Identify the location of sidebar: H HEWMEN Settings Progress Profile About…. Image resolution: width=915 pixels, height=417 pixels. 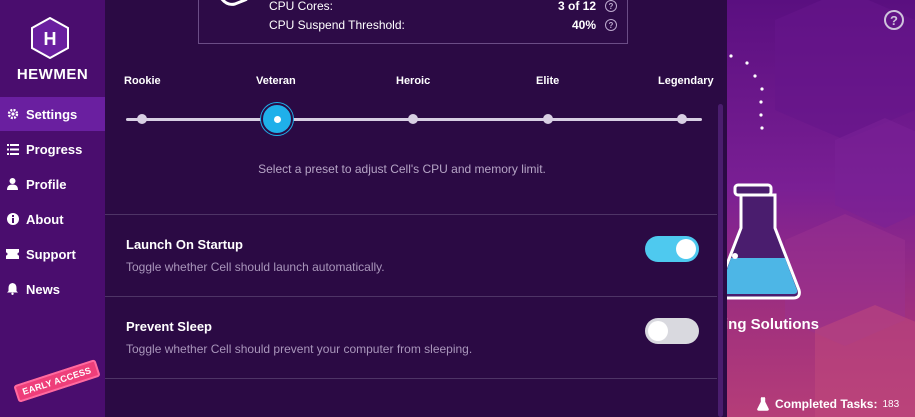
(52, 208).